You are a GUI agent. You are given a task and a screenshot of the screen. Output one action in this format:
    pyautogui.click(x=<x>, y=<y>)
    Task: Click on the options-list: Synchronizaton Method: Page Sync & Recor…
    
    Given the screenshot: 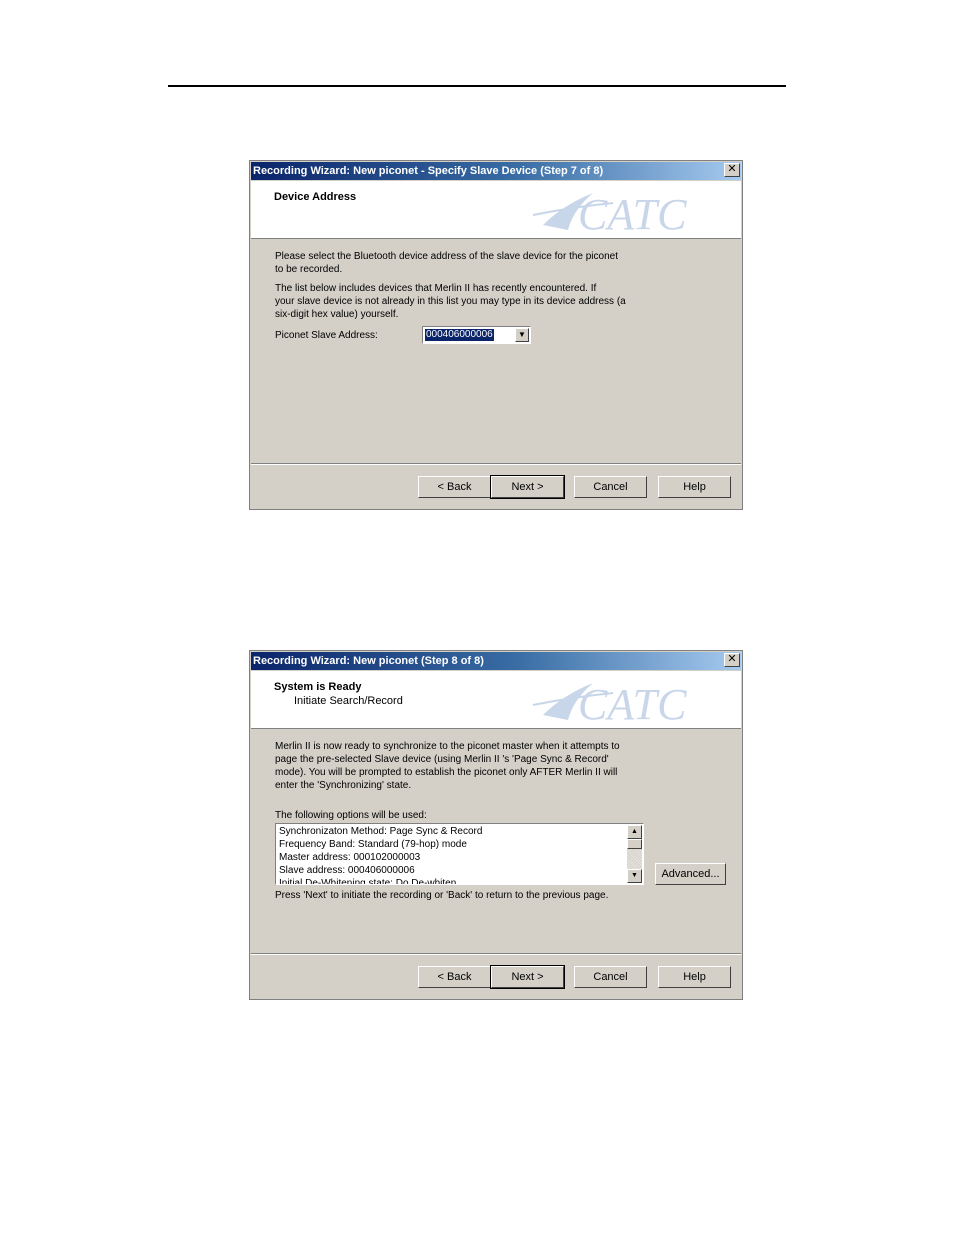 What is the action you would take?
    pyautogui.click(x=381, y=855)
    